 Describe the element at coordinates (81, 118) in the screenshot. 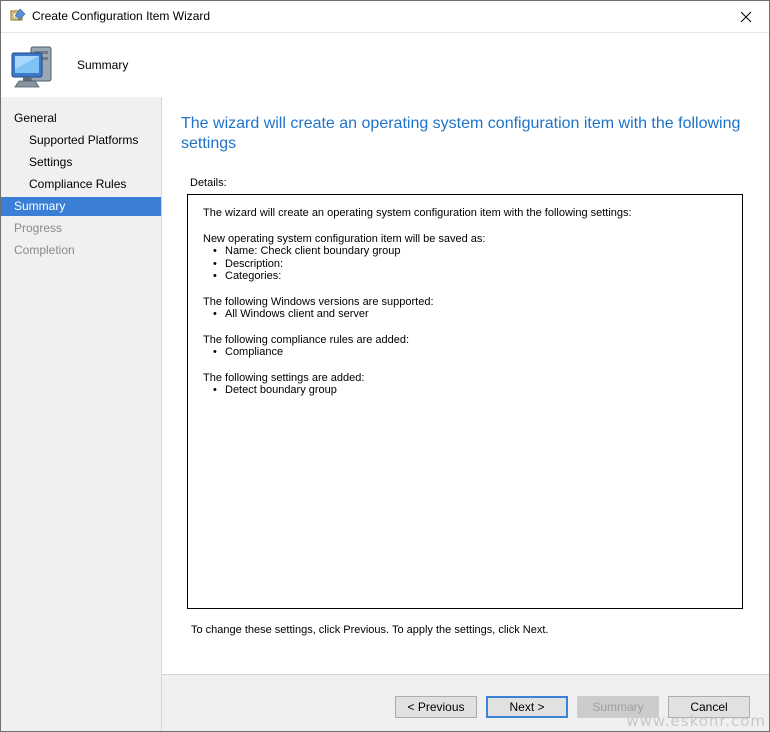

I see `nav-item-general: General` at that location.